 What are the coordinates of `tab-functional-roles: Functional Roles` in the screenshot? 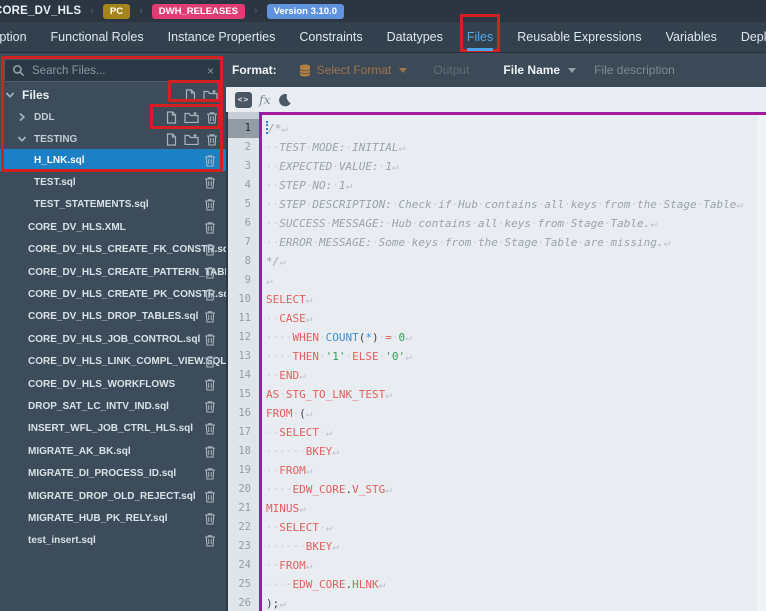 It's located at (97, 37).